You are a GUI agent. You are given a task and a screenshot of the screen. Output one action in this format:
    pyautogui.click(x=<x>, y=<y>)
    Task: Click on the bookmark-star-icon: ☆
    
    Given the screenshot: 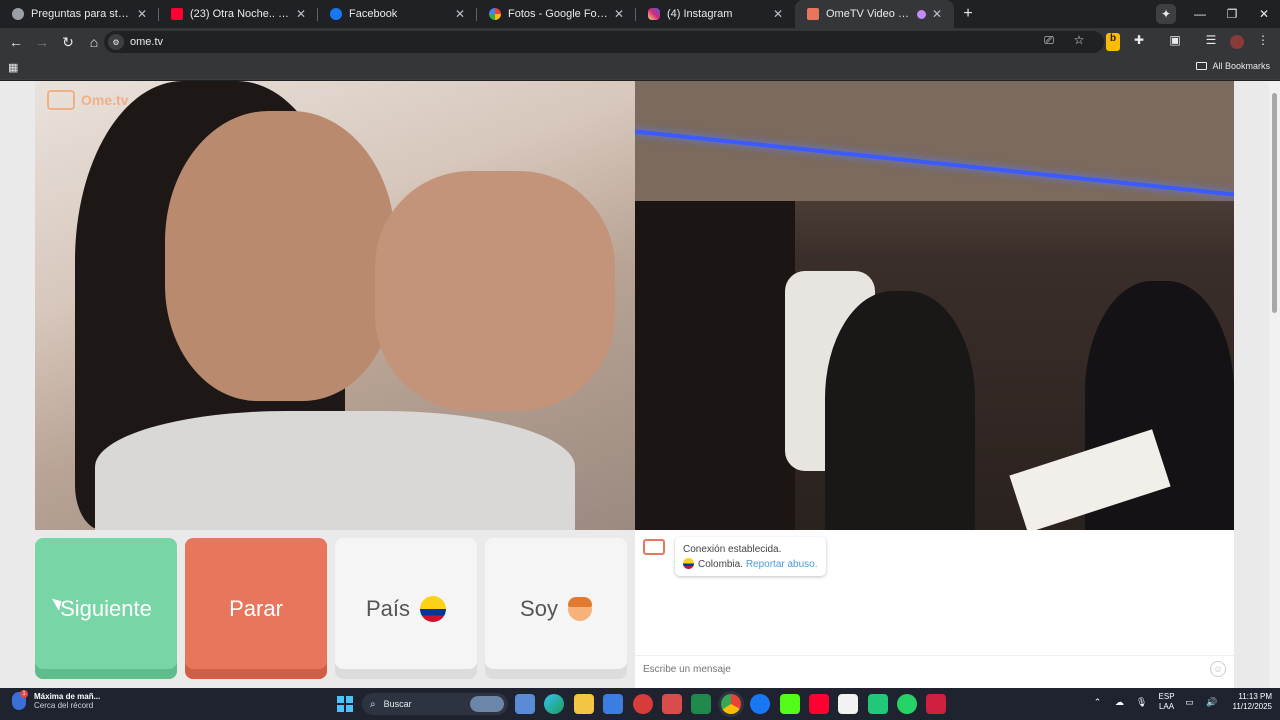 What is the action you would take?
    pyautogui.click(x=1079, y=42)
    